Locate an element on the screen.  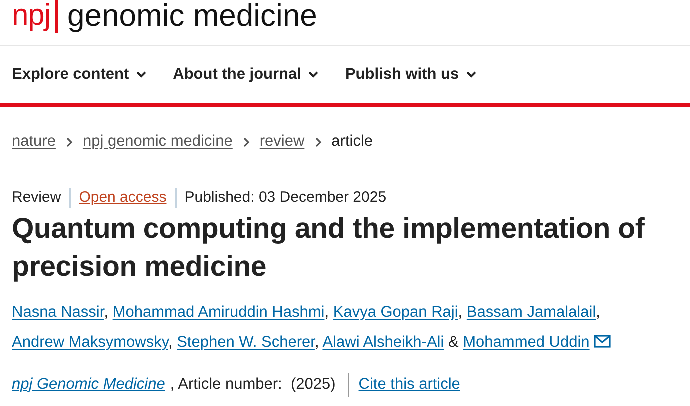
published-date: Published: 03 December 2025 is located at coordinates (284, 198).